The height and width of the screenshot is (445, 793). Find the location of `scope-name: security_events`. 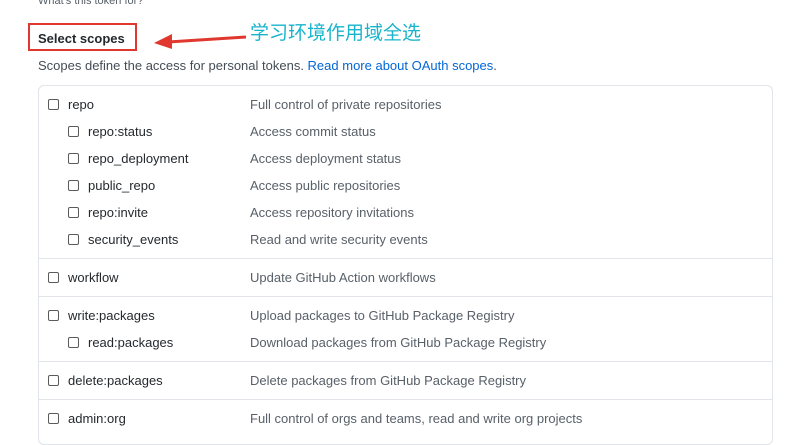

scope-name: security_events is located at coordinates (133, 239).